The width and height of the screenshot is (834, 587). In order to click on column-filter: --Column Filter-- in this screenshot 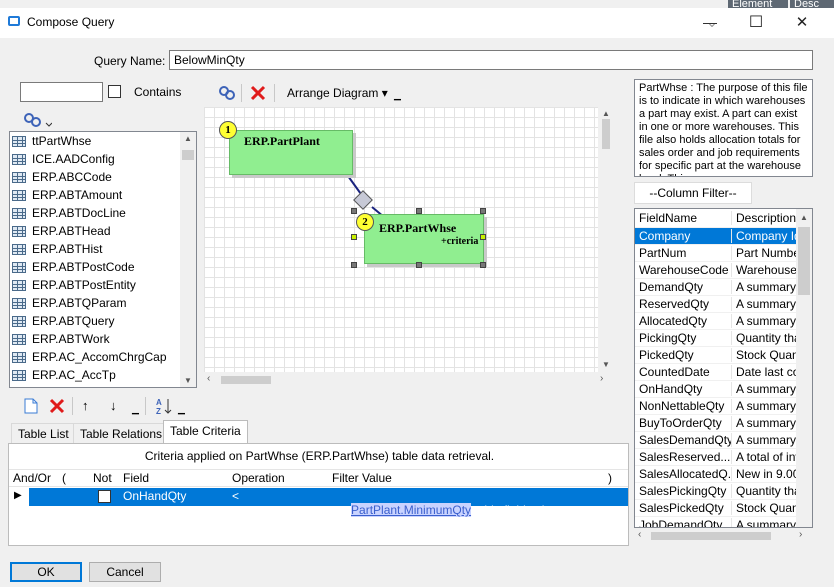, I will do `click(693, 193)`.